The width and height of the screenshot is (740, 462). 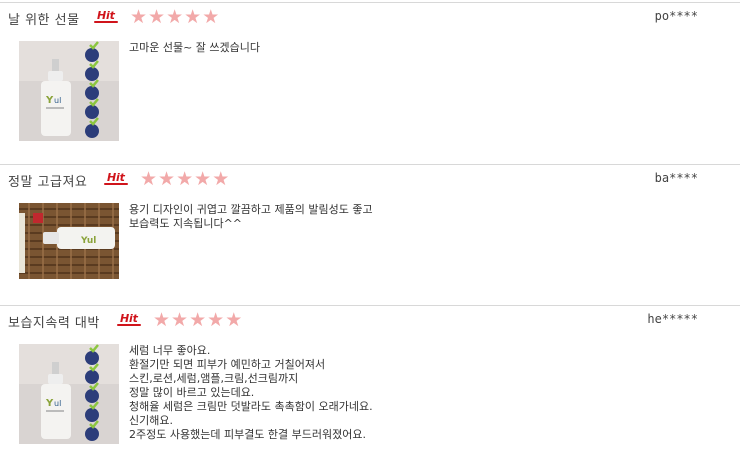 I want to click on review-title: 정말 고급져요, so click(x=47, y=180).